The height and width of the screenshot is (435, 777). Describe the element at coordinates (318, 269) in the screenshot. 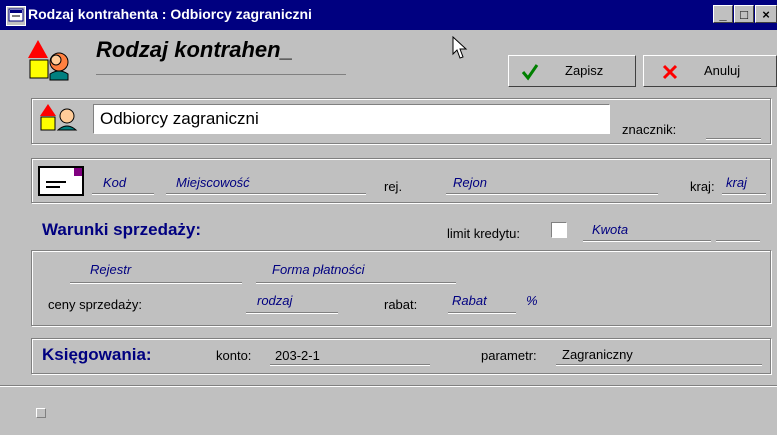

I see `forma-placeholder: Forma płatności` at that location.